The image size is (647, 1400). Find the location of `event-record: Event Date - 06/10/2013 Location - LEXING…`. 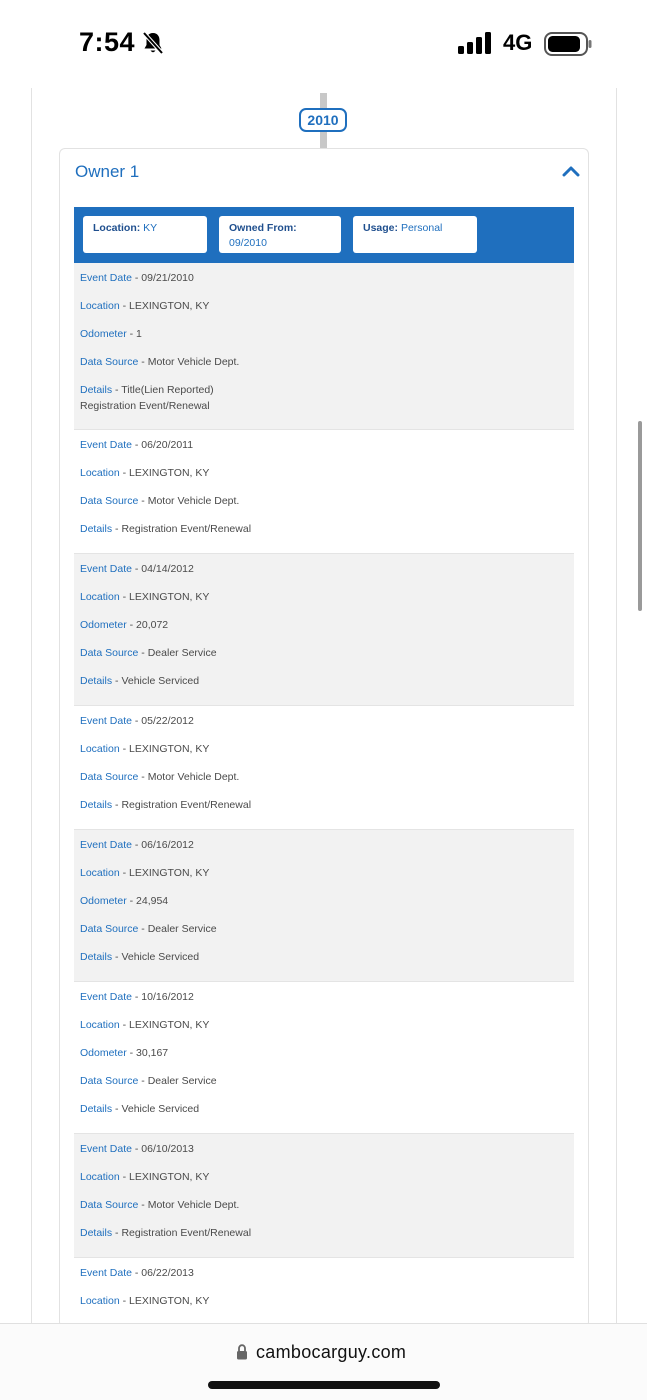

event-record: Event Date - 06/10/2013 Location - LEXING… is located at coordinates (324, 1196).